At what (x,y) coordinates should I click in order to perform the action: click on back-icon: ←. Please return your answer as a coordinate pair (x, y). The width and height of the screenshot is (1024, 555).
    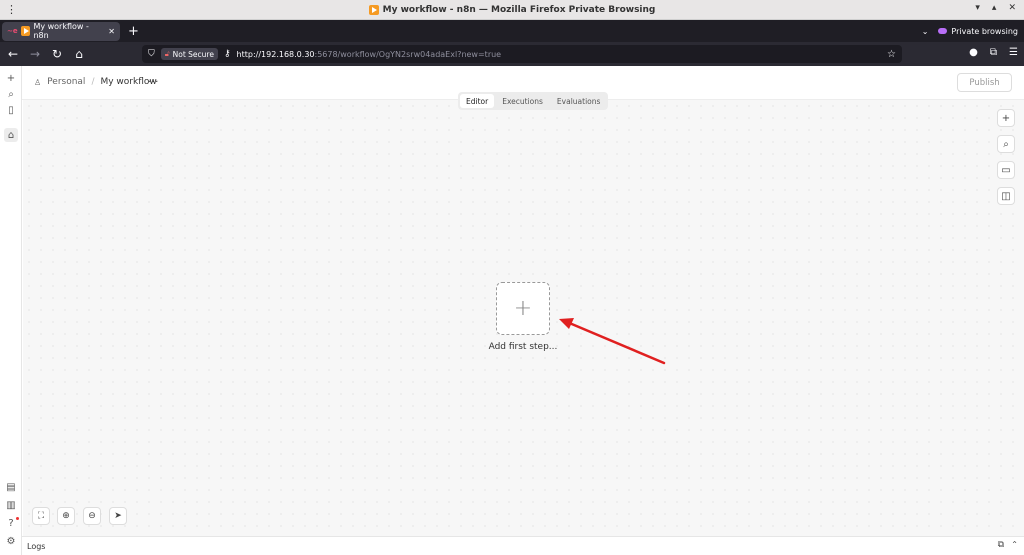
    Looking at the image, I should click on (13, 54).